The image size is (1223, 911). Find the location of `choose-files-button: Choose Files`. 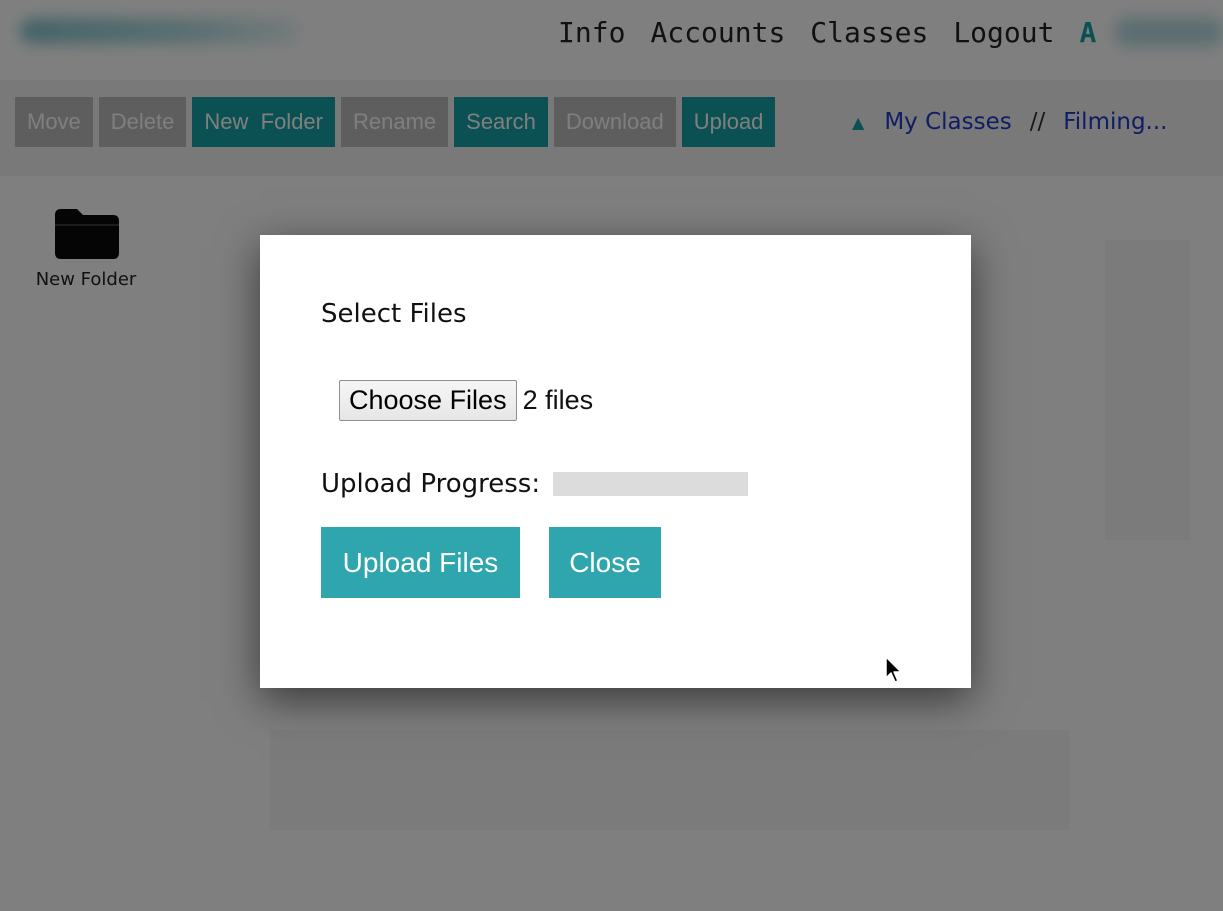

choose-files-button: Choose Files is located at coordinates (428, 400).